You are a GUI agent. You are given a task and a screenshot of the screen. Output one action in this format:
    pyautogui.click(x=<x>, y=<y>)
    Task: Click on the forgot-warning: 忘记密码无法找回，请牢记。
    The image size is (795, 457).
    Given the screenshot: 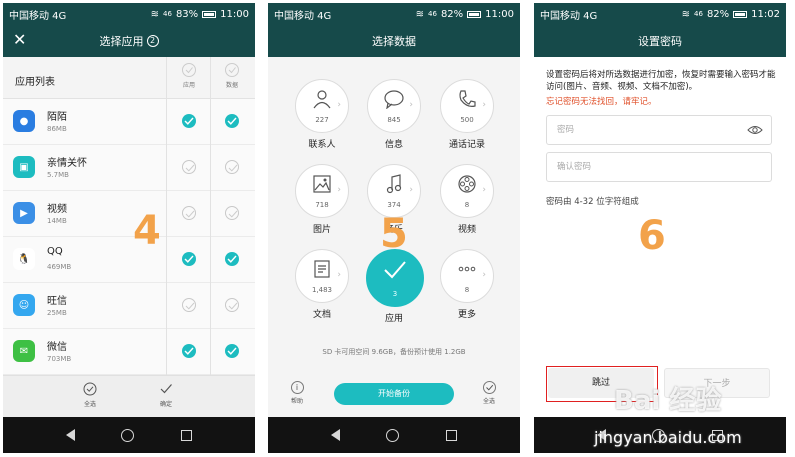 What is the action you would take?
    pyautogui.click(x=601, y=102)
    